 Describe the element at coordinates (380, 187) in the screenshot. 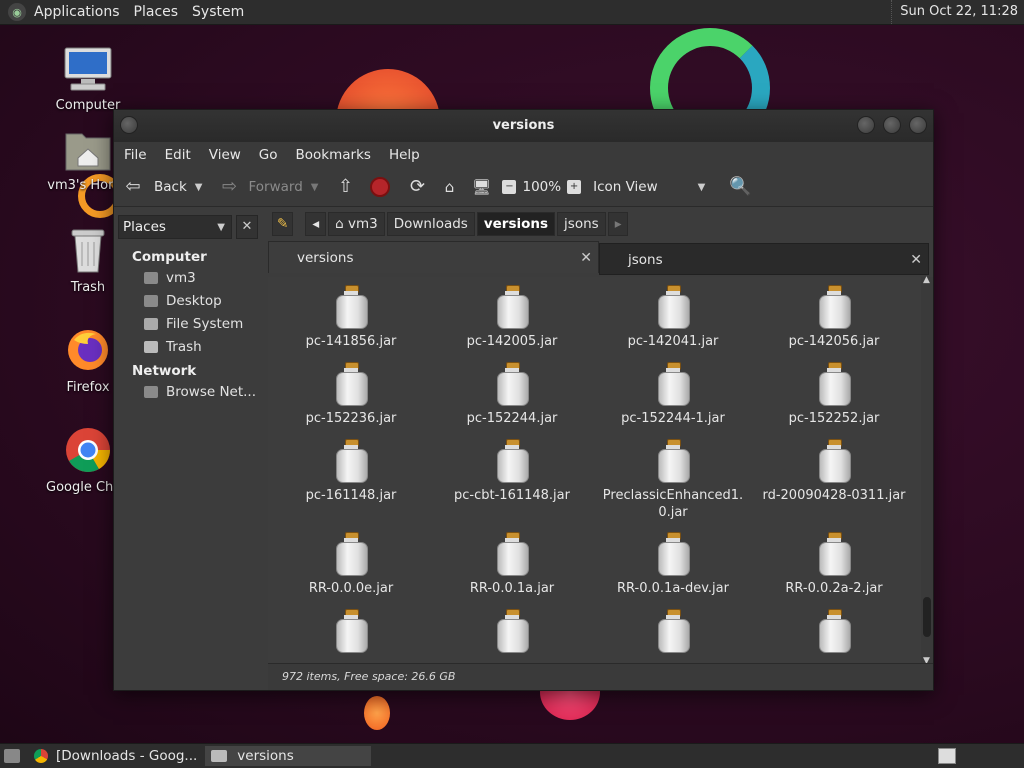

I see `stop-button` at that location.